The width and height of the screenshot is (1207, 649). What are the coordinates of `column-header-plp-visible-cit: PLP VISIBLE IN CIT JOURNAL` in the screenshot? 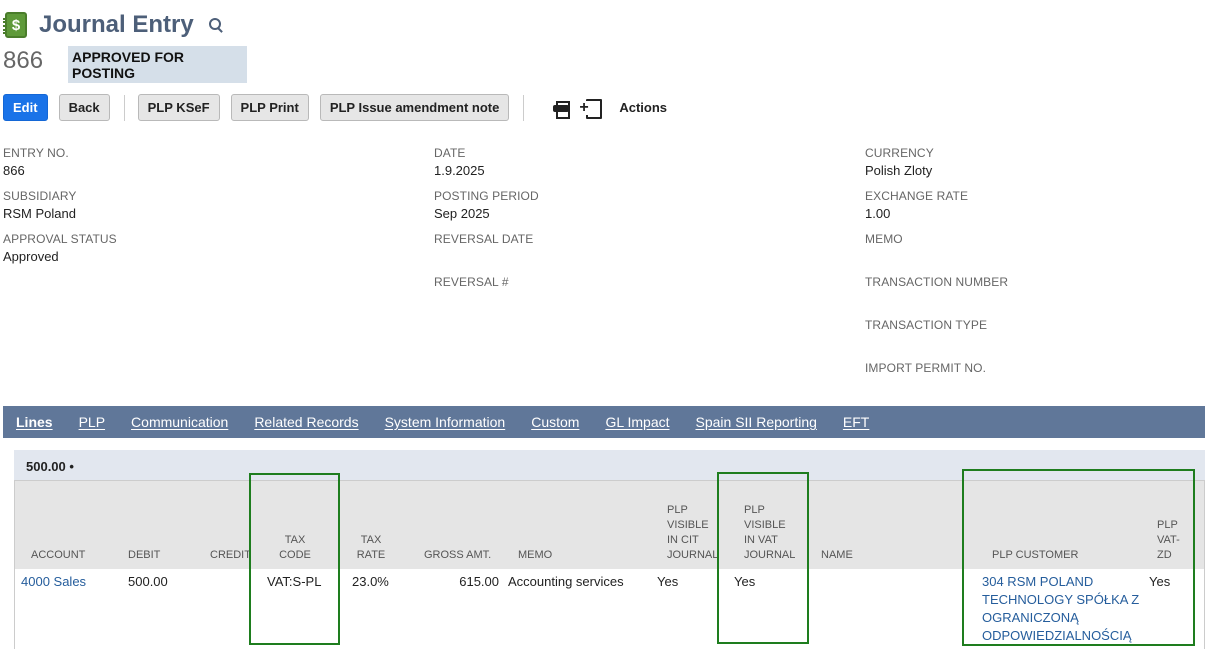 It's located at (693, 532).